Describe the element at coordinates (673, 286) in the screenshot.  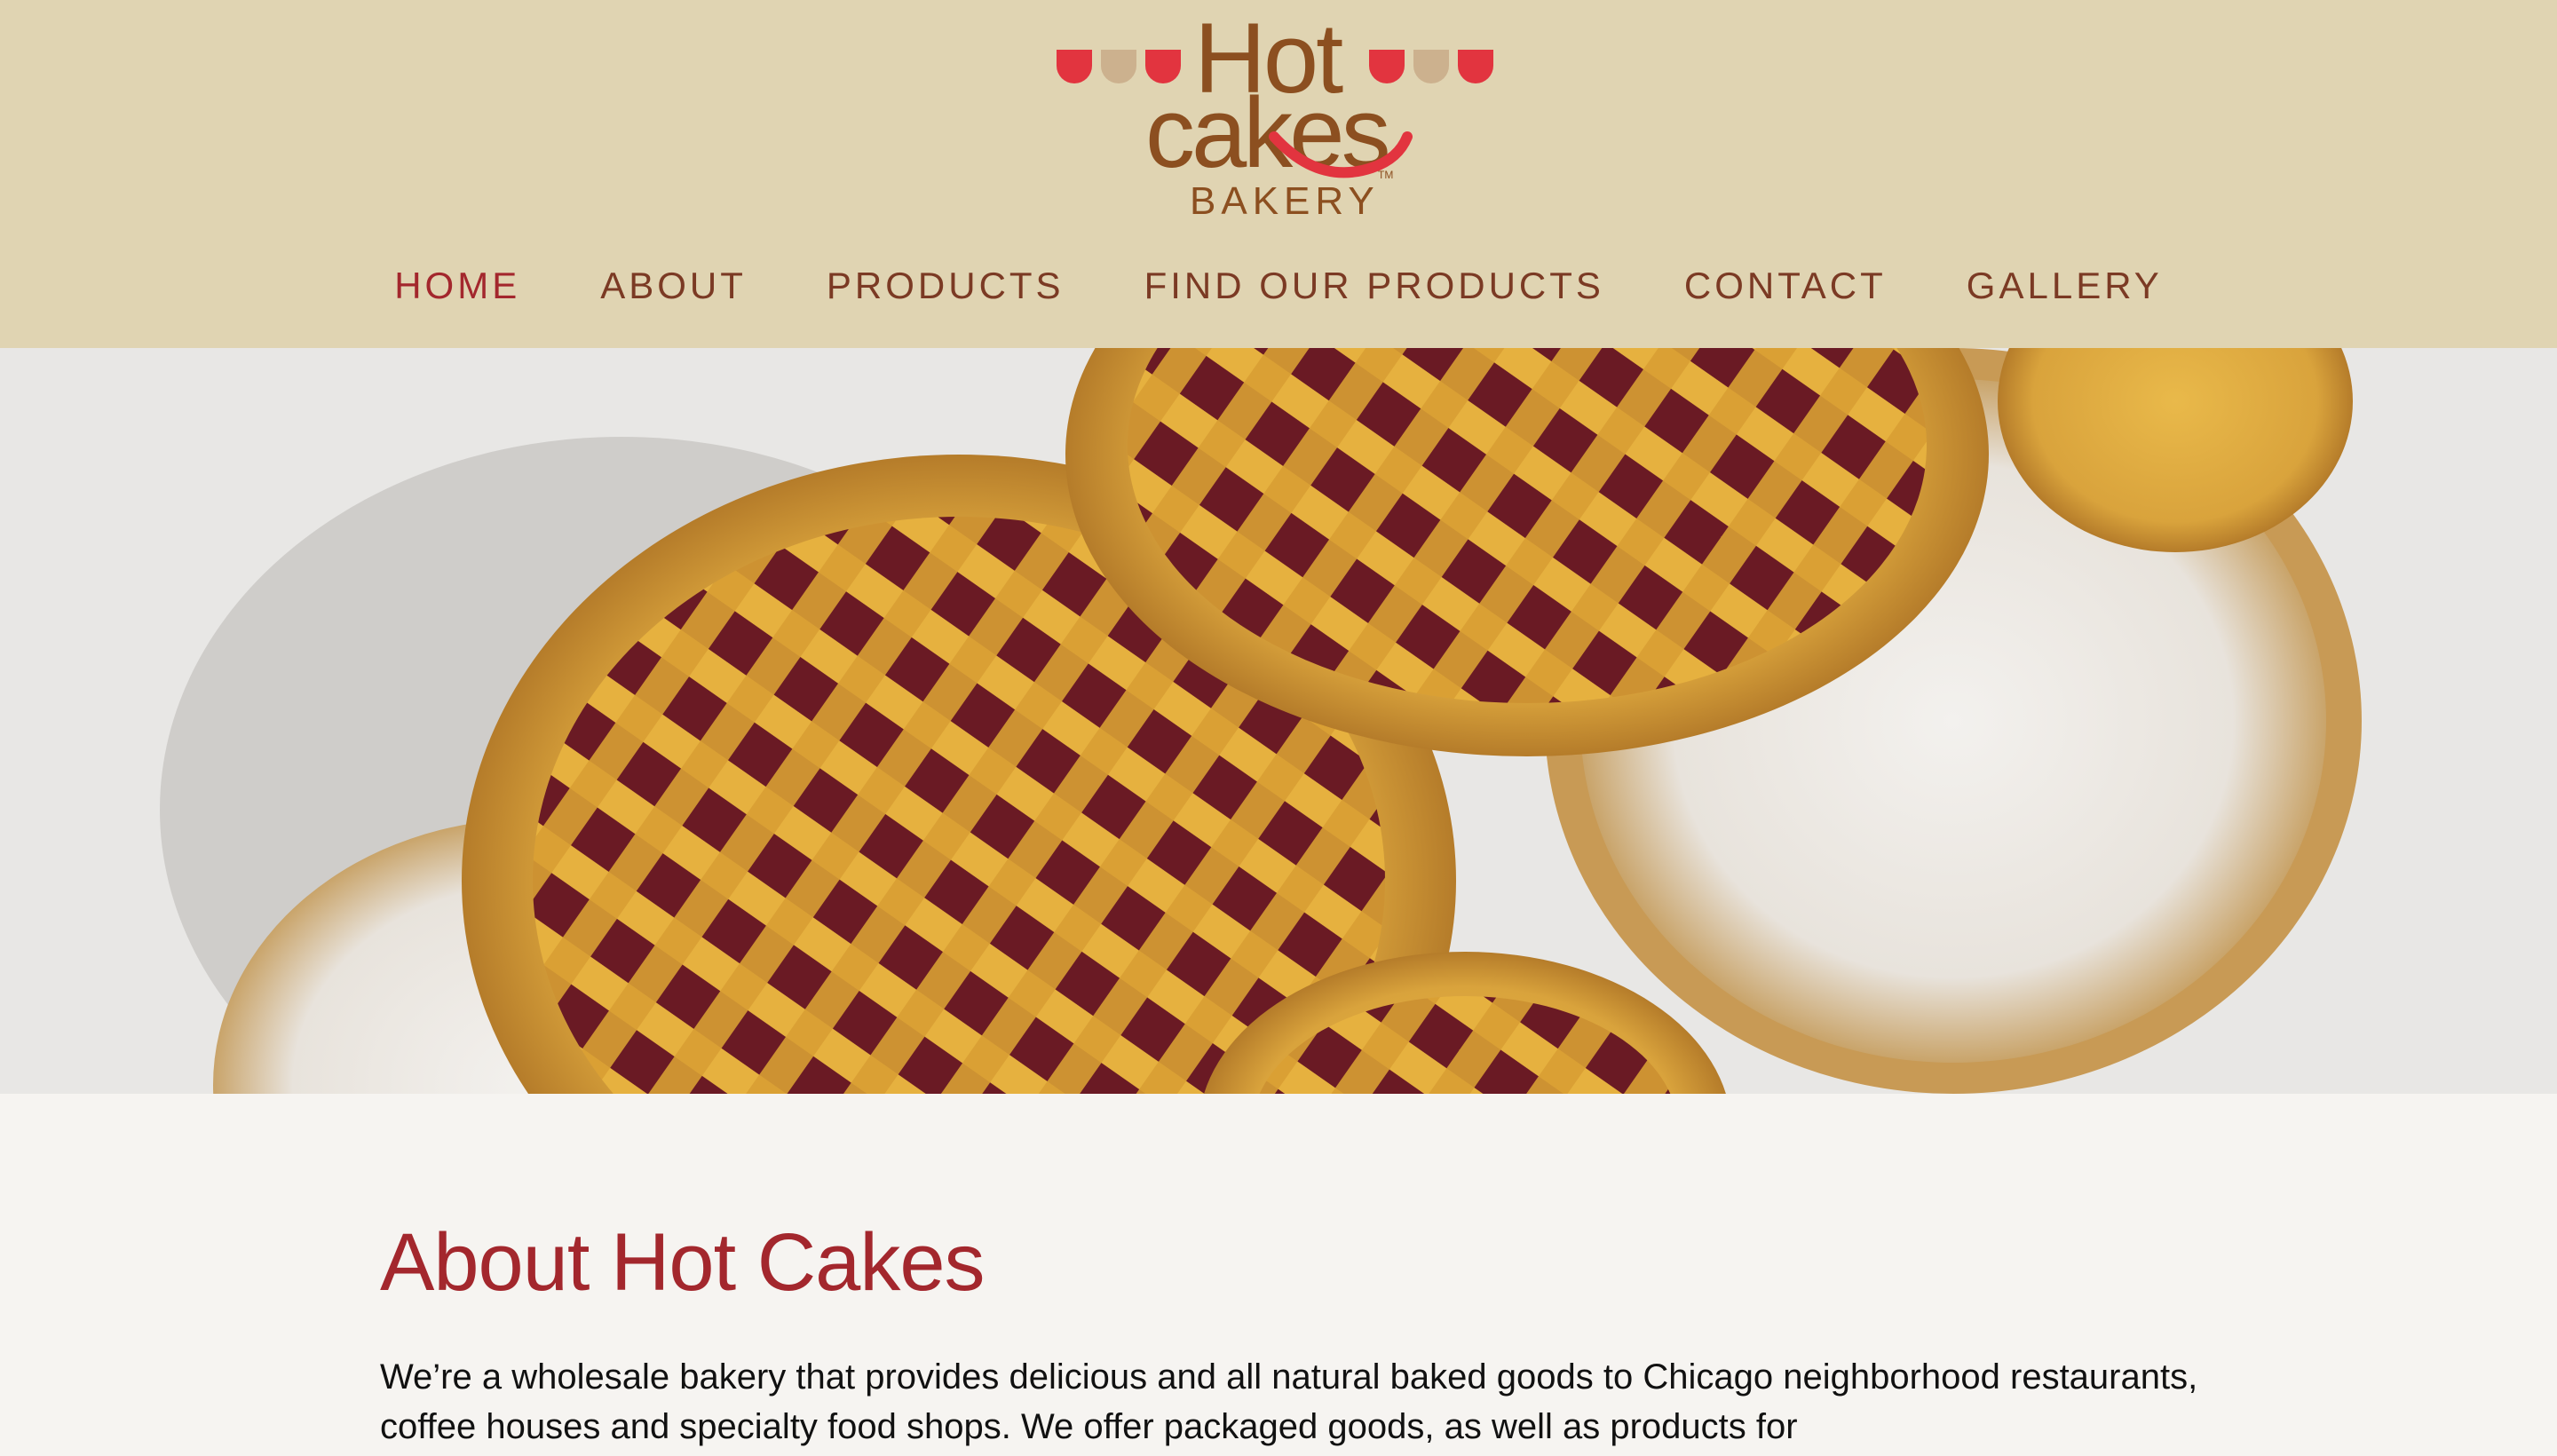
I see `nav-item-about: ABOUT` at that location.